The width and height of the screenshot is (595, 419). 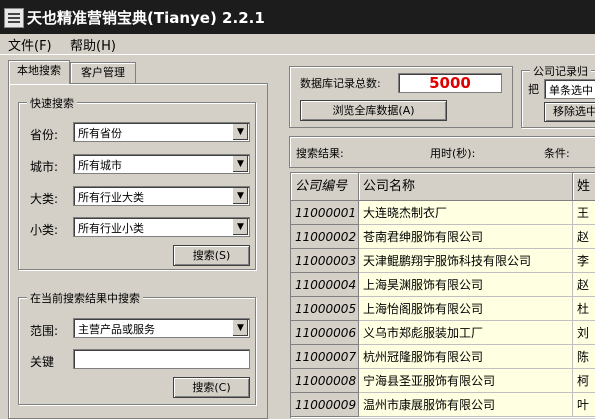 What do you see at coordinates (325, 237) in the screenshot?
I see `cell-company-id: 11000002` at bounding box center [325, 237].